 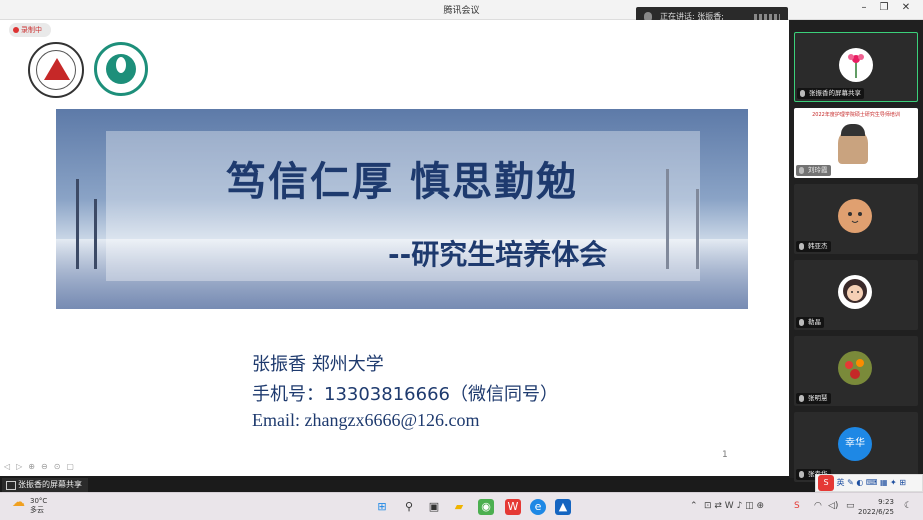 I want to click on clock-date: 2022/6/25, so click(x=876, y=512).